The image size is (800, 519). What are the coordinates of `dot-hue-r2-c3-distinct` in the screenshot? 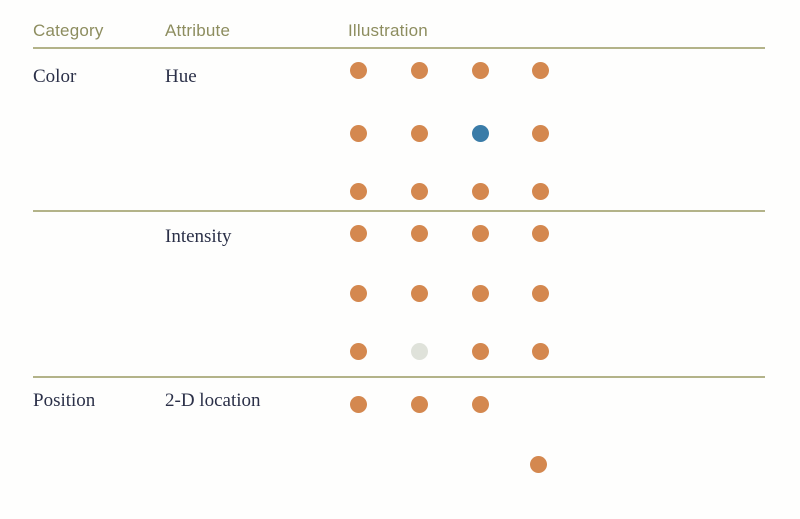 It's located at (480, 133).